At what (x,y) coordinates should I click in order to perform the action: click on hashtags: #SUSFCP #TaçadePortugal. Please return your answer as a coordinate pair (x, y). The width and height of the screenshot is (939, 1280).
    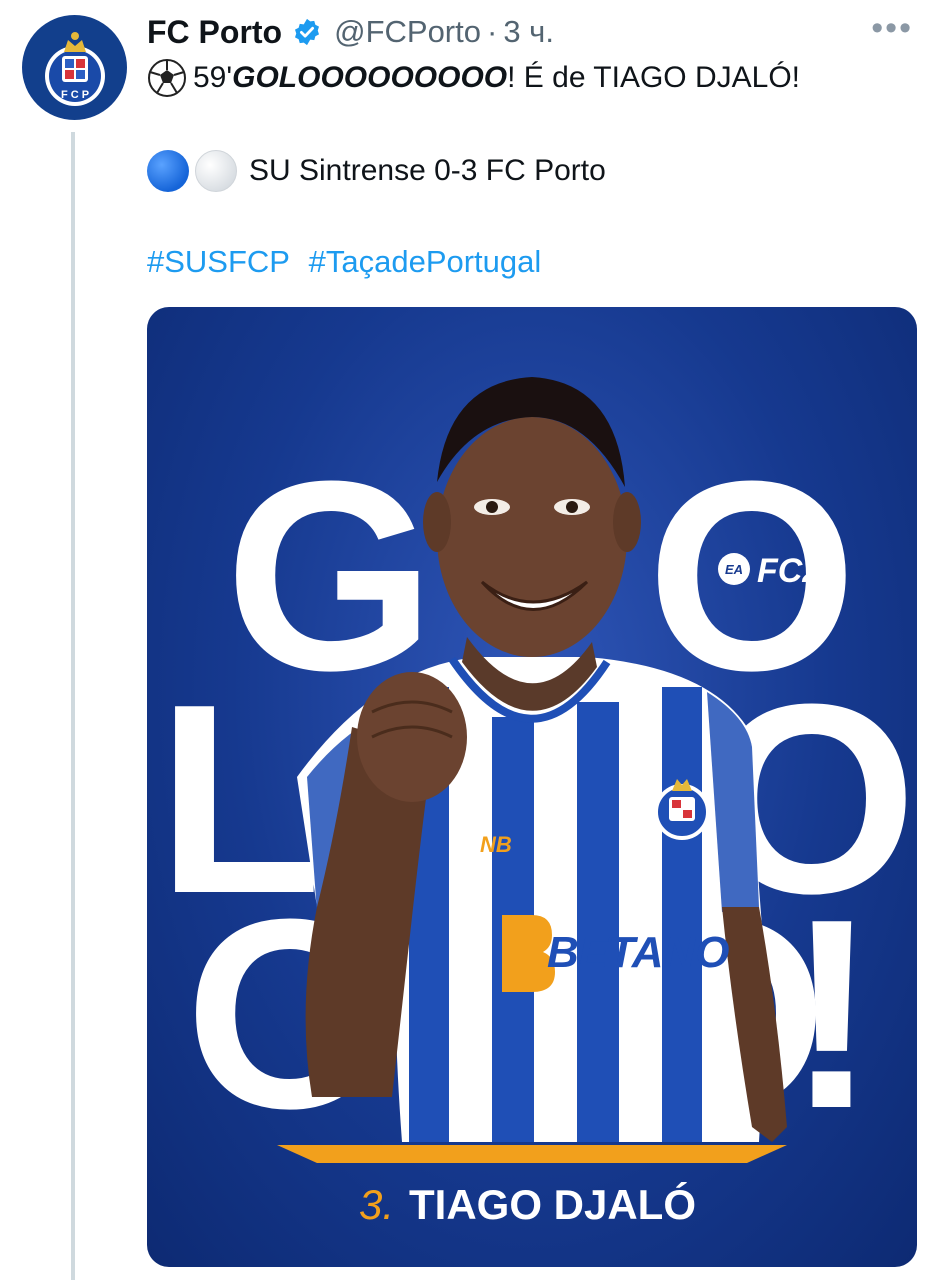
    Looking at the image, I should click on (349, 262).